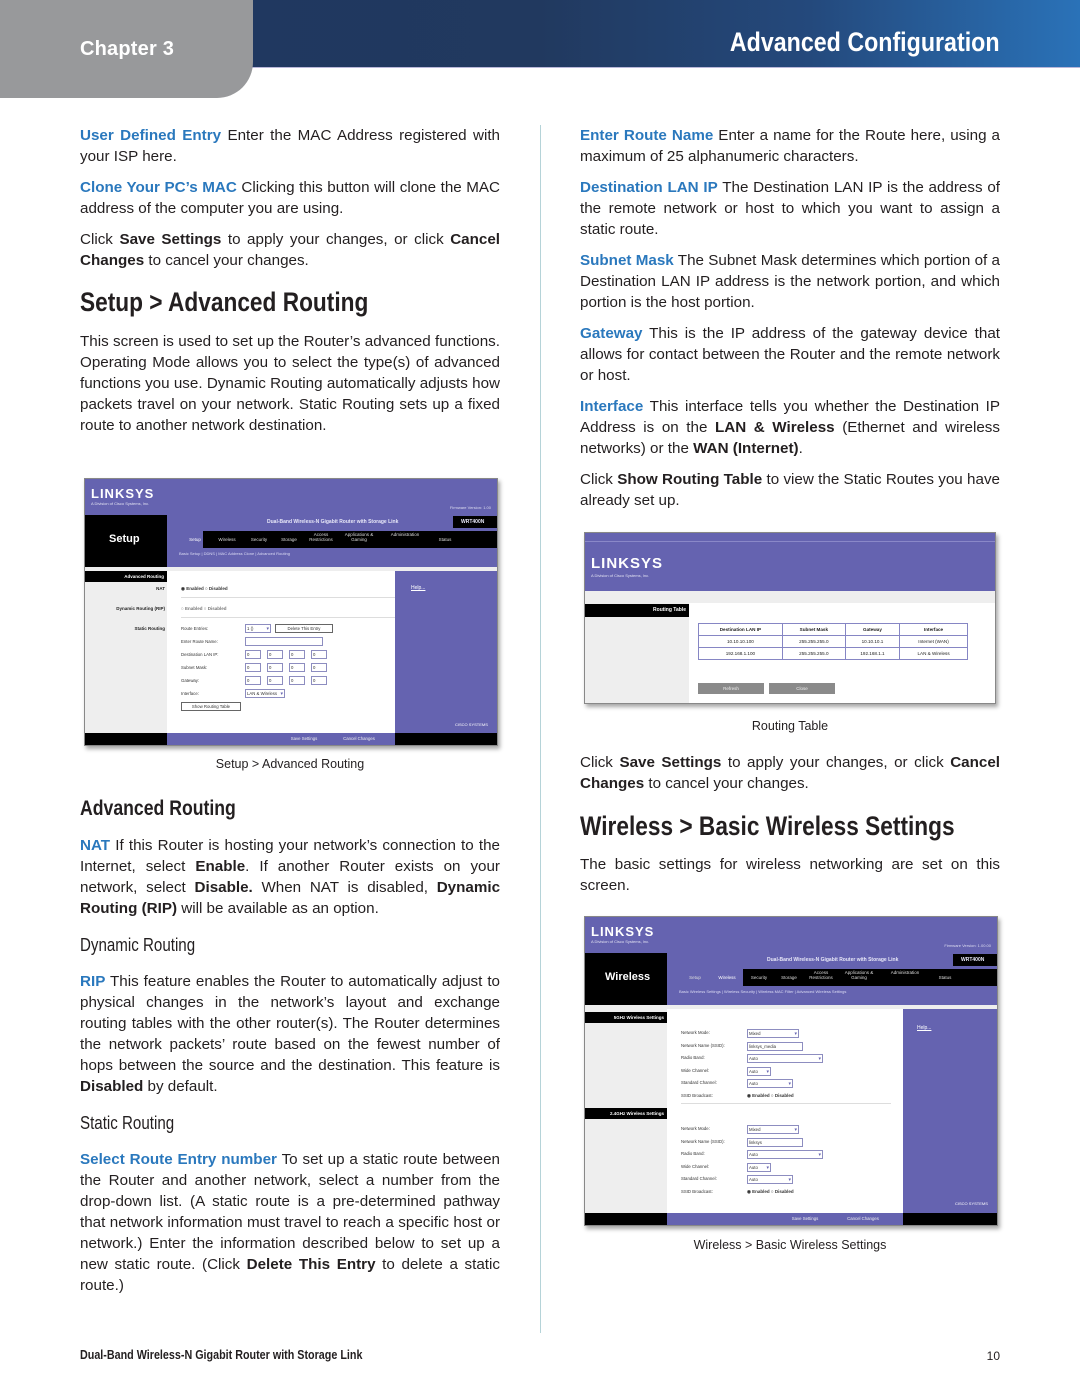  What do you see at coordinates (127, 1123) in the screenshot?
I see `heading-static-routing: Static Routing` at bounding box center [127, 1123].